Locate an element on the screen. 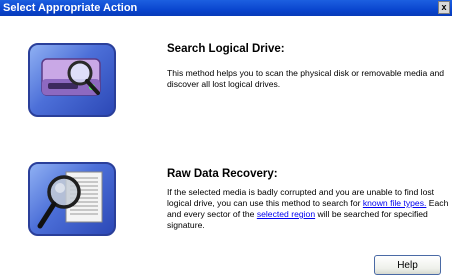 The width and height of the screenshot is (452, 279). raw-data-magnifier-icon is located at coordinates (72, 199).